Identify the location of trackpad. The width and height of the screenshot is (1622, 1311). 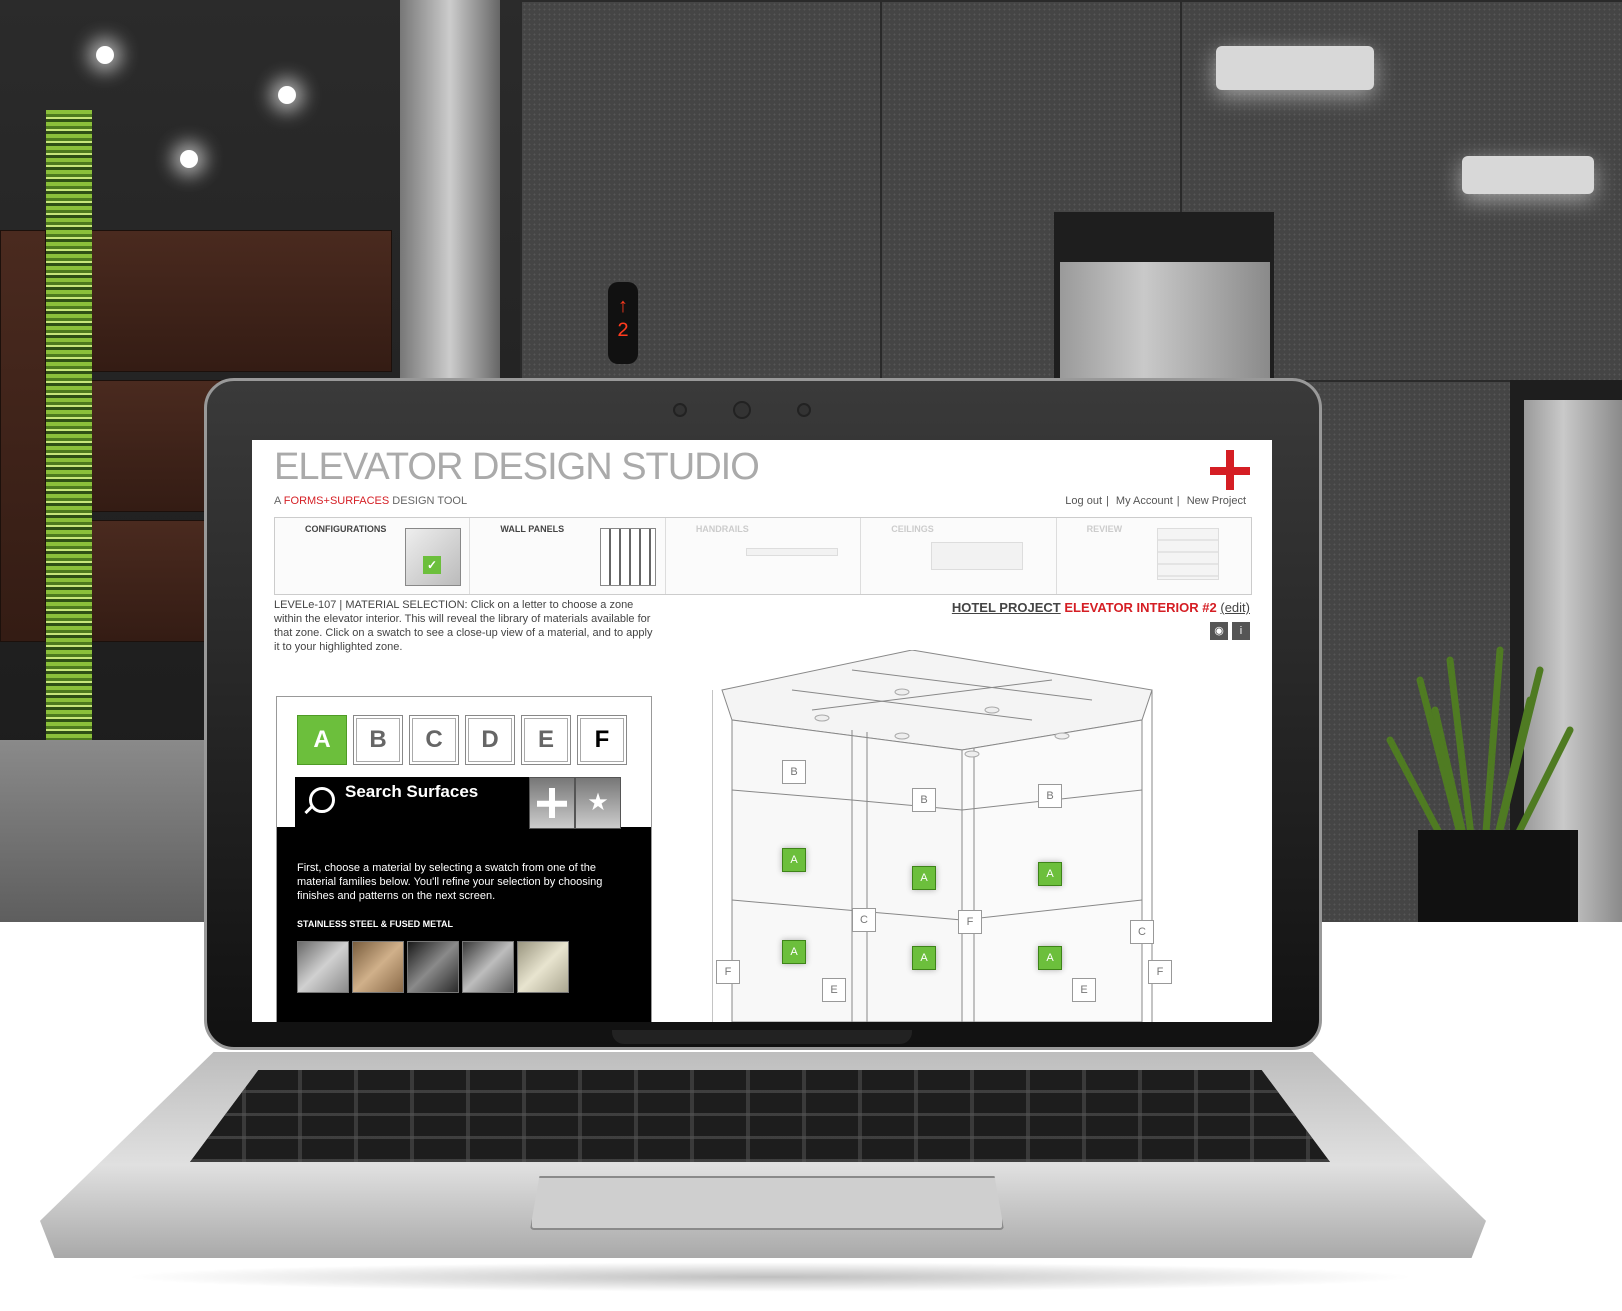
(767, 1203).